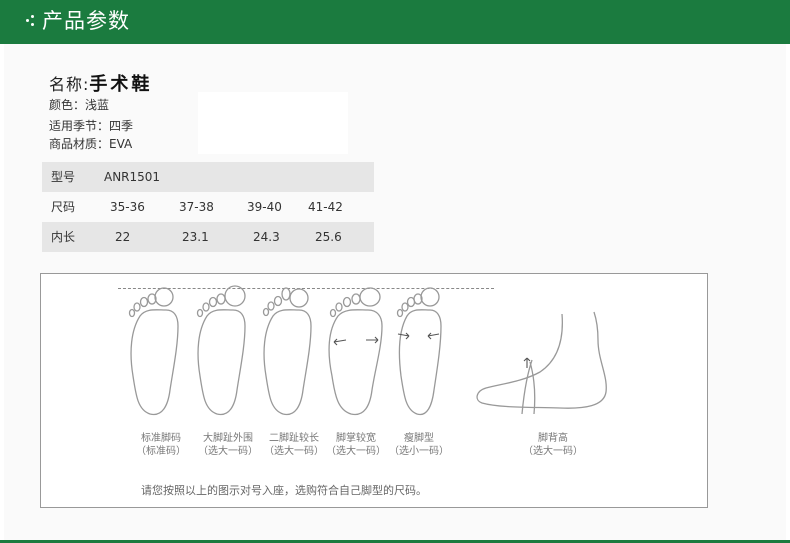 The height and width of the screenshot is (543, 790). Describe the element at coordinates (79, 105) in the screenshot. I see `product-color: 颜色：浅蓝` at that location.